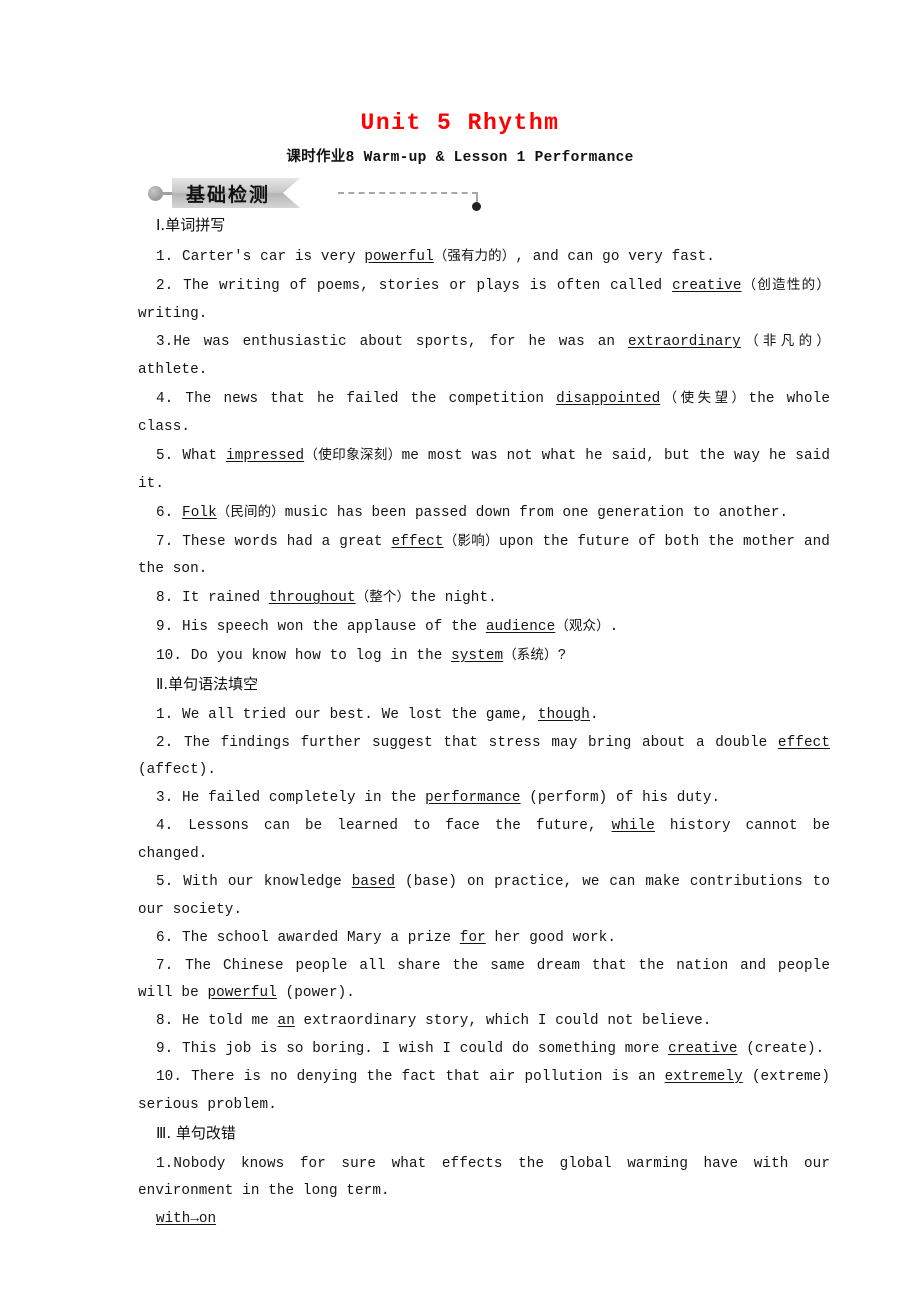 Image resolution: width=920 pixels, height=1302 pixels. What do you see at coordinates (207, 683) in the screenshot?
I see `section-heading-2: Ⅱ.单句语法填空` at bounding box center [207, 683].